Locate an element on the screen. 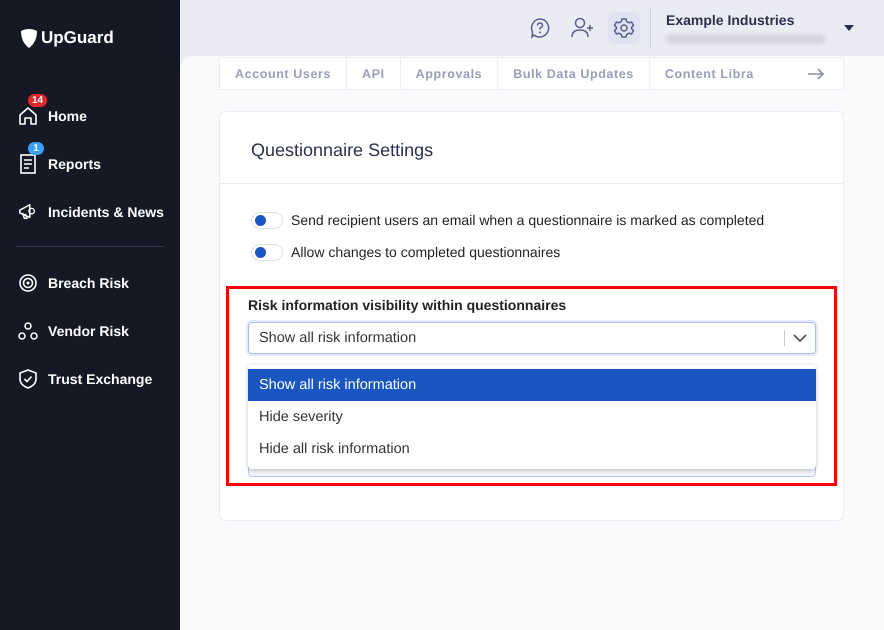 The width and height of the screenshot is (884, 630). nav-item: Breach Risk is located at coordinates (90, 283).